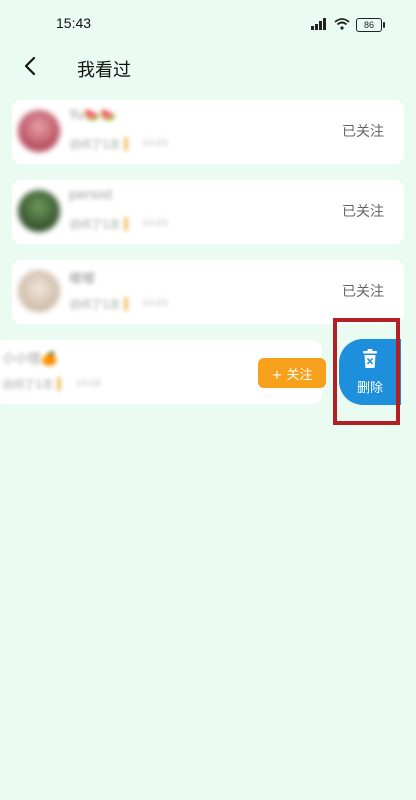  What do you see at coordinates (93, 115) in the screenshot?
I see `user-name: Yu🍉🍉` at bounding box center [93, 115].